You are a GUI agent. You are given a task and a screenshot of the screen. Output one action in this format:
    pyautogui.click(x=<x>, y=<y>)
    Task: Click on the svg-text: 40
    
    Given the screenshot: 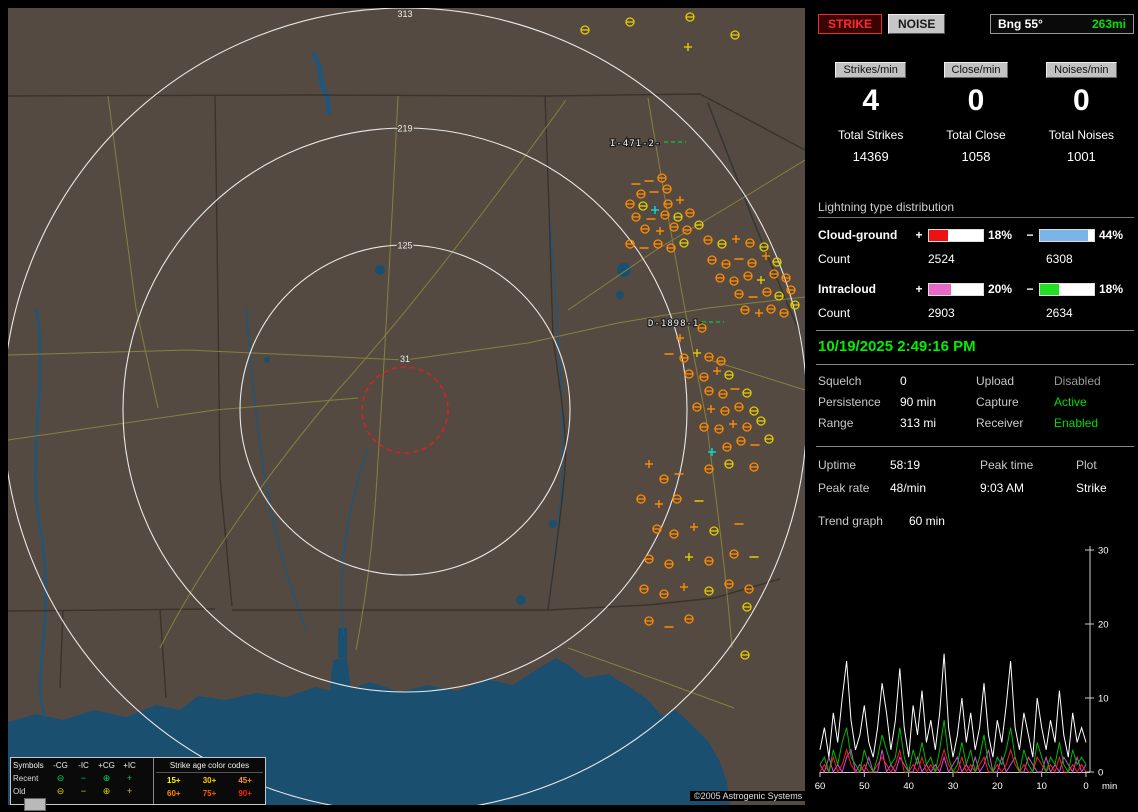 What is the action you would take?
    pyautogui.click(x=908, y=786)
    